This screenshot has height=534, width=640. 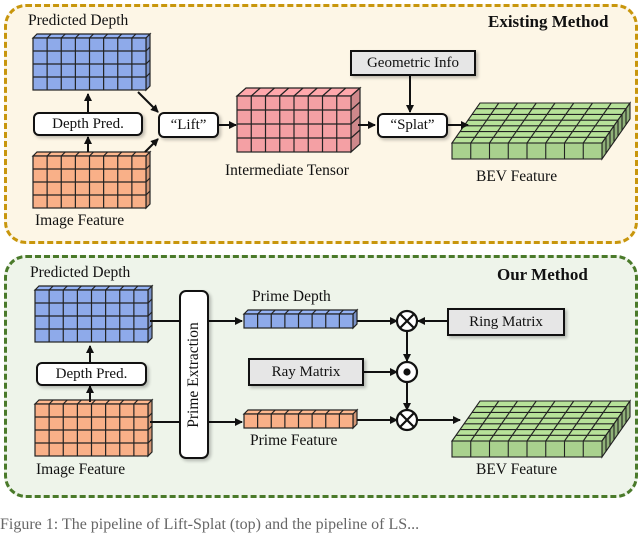 What do you see at coordinates (407, 372) in the screenshot?
I see `odot-operator` at bounding box center [407, 372].